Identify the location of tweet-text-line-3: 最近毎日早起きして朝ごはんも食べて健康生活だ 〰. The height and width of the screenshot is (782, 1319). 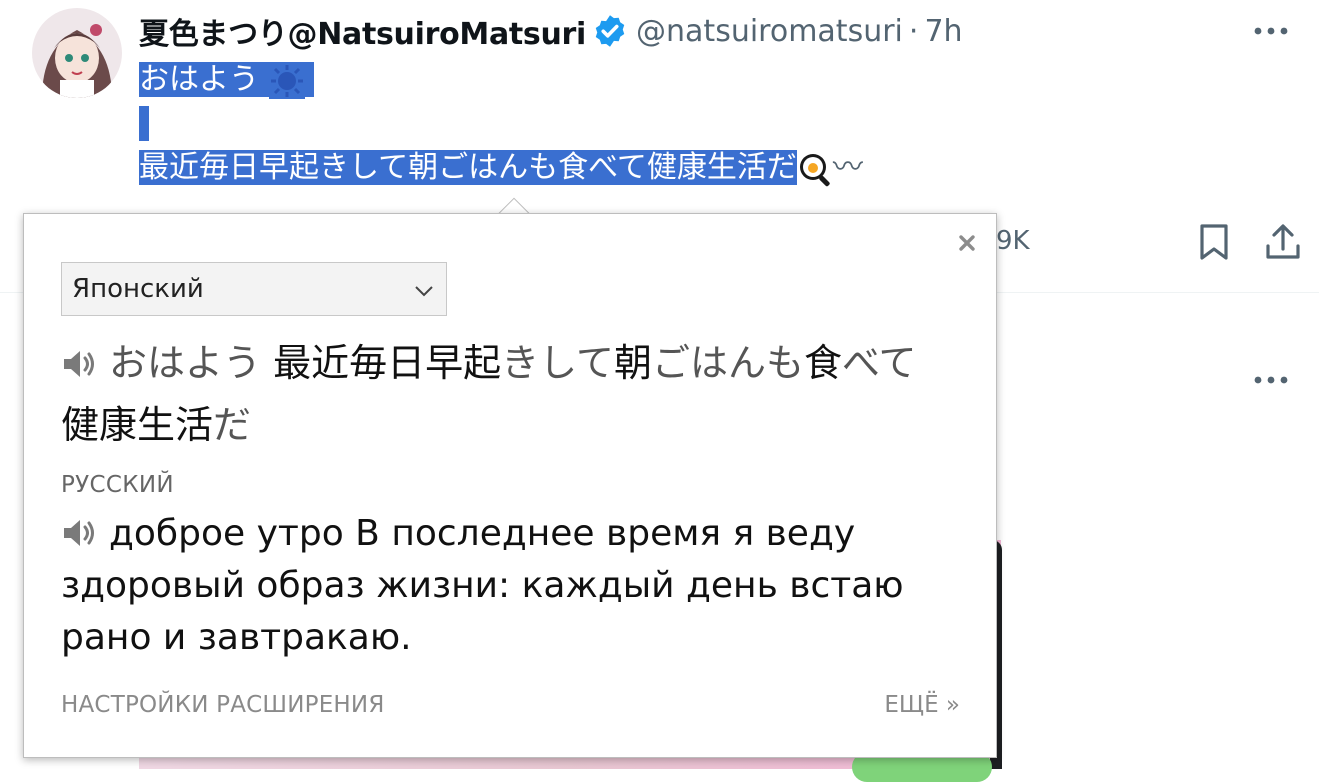
(501, 168).